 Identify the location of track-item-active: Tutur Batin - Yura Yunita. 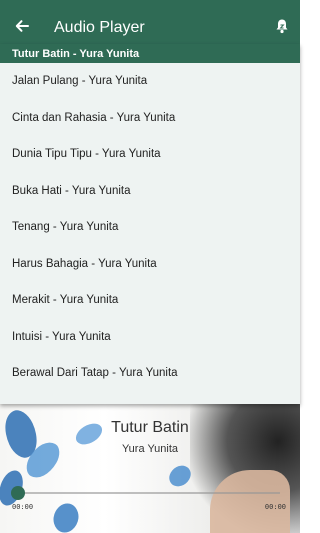
(150, 53).